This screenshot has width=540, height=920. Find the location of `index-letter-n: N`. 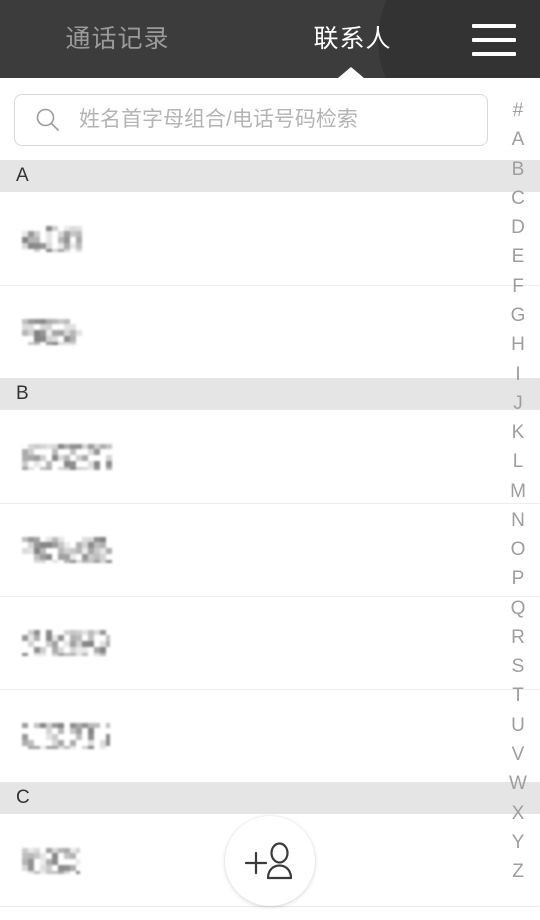

index-letter-n: N is located at coordinates (518, 520).